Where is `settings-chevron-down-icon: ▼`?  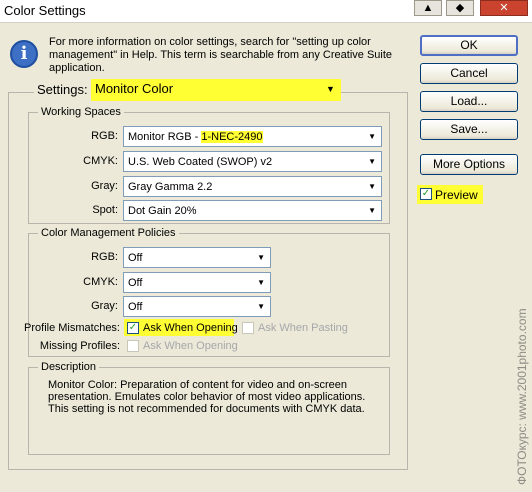
settings-chevron-down-icon: ▼ is located at coordinates (330, 89).